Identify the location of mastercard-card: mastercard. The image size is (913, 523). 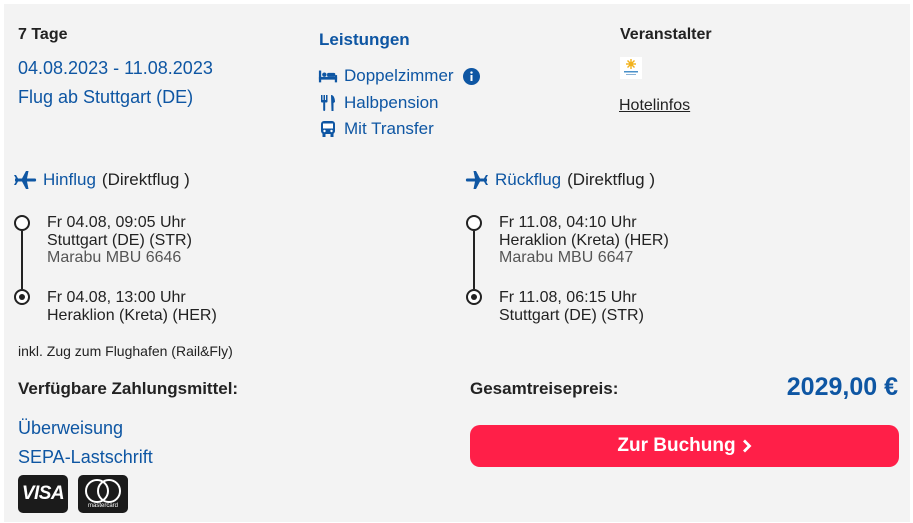
(103, 494).